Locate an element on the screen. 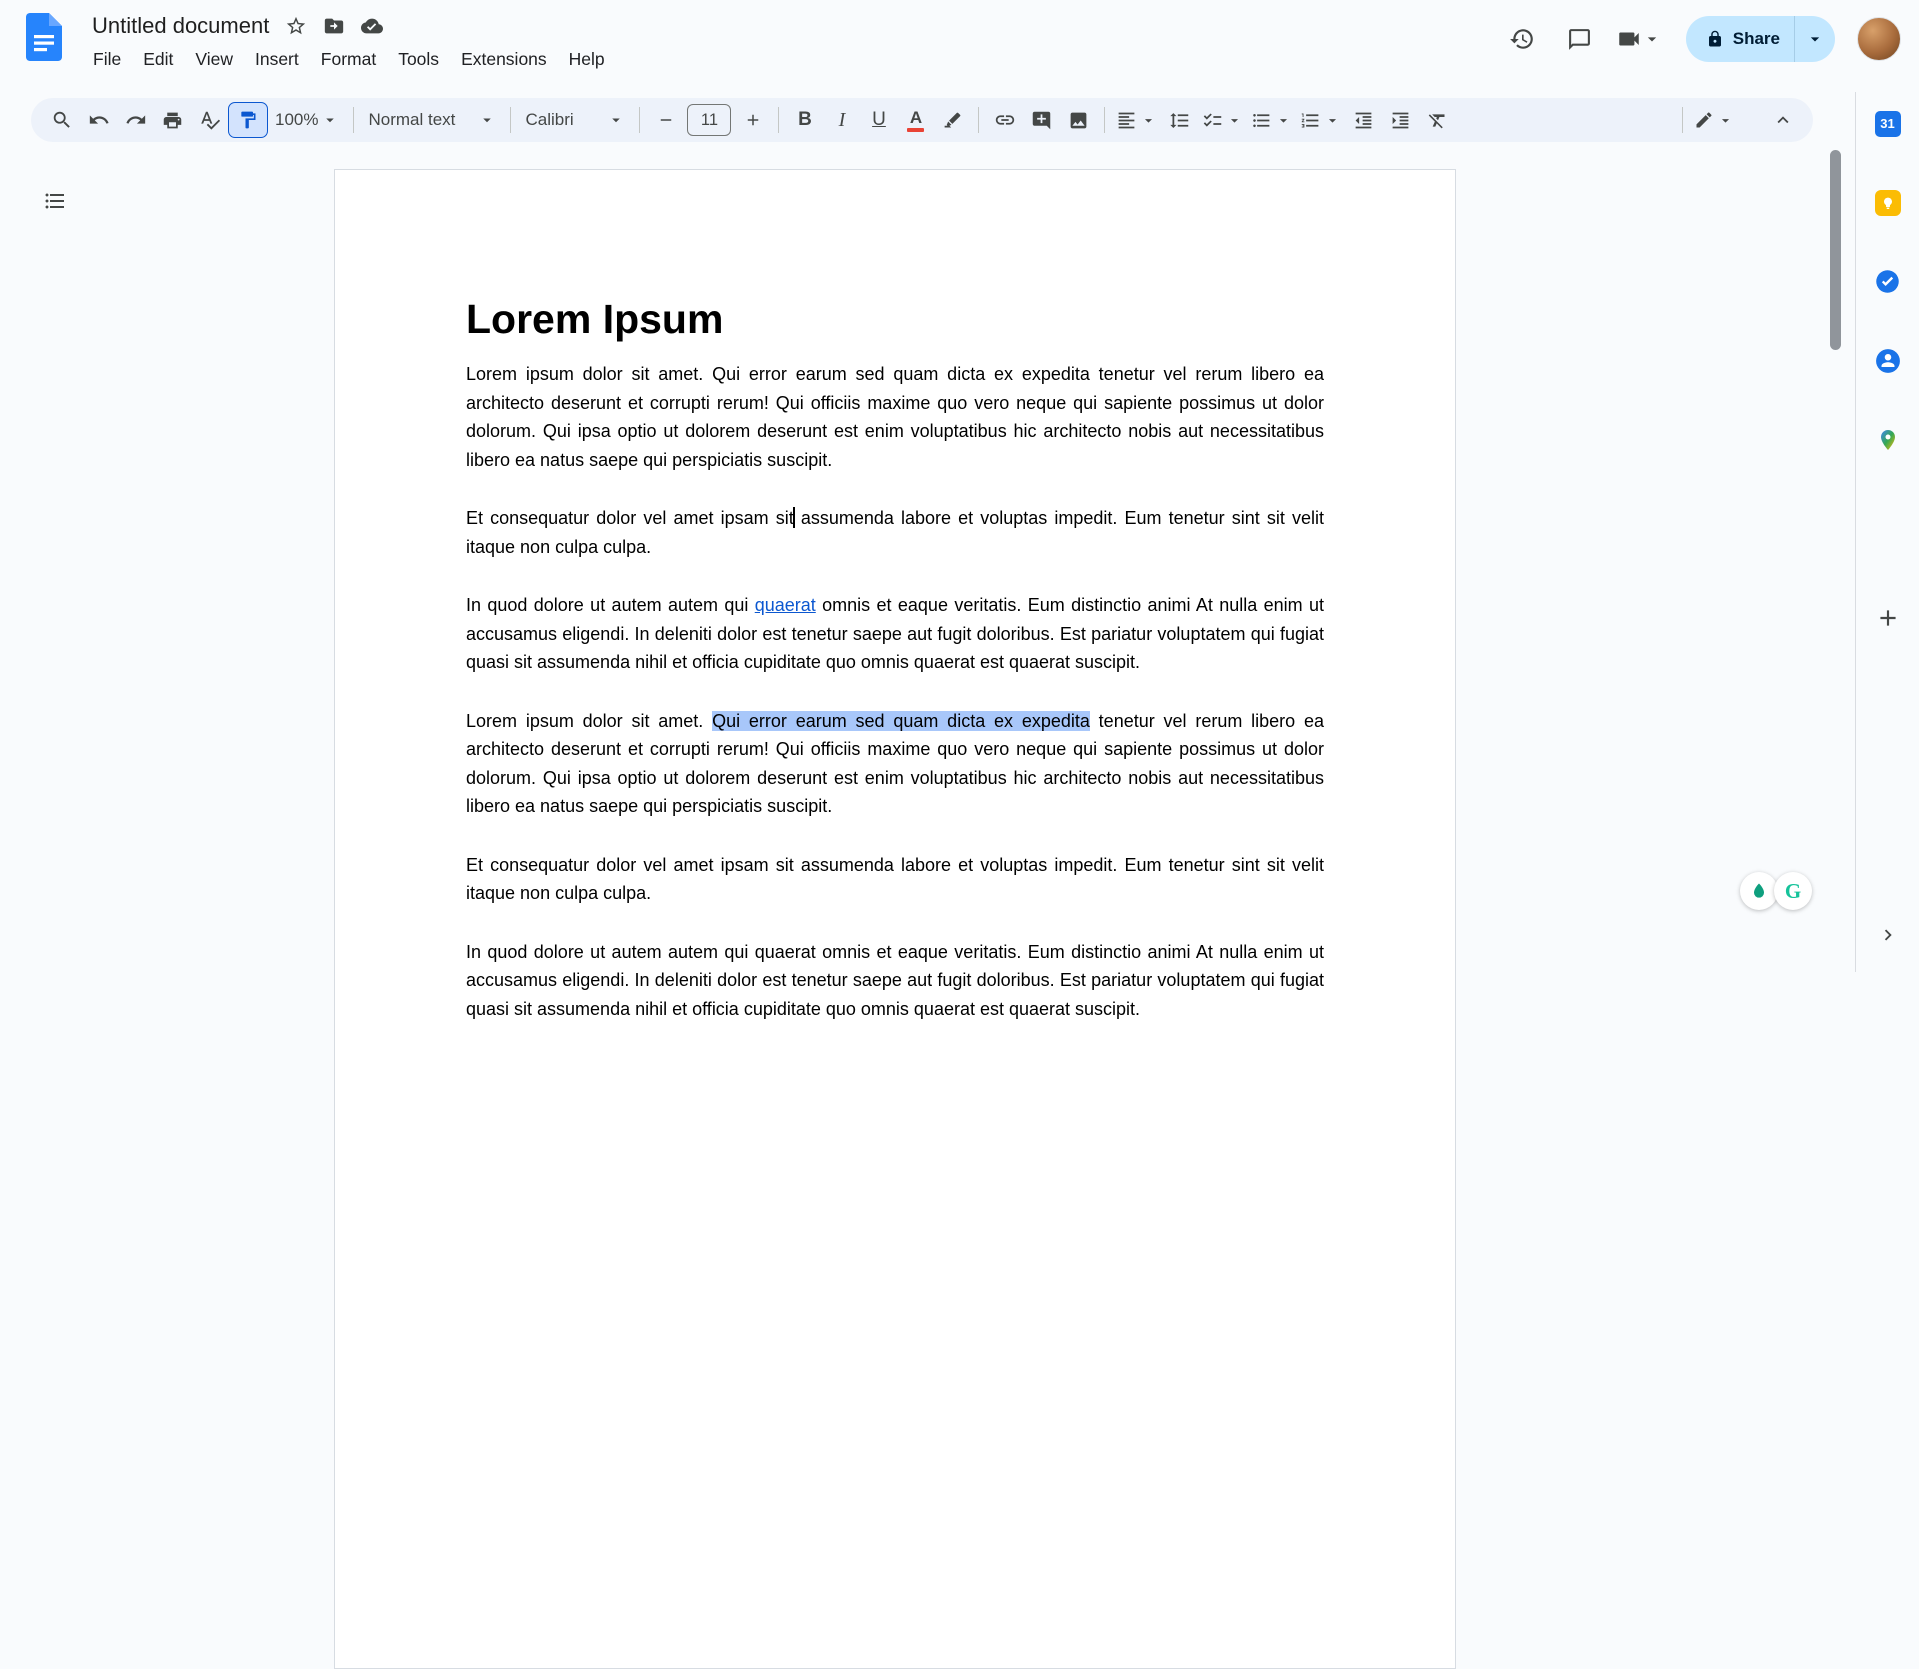 The height and width of the screenshot is (1669, 1919). menu-file: File is located at coordinates (107, 59).